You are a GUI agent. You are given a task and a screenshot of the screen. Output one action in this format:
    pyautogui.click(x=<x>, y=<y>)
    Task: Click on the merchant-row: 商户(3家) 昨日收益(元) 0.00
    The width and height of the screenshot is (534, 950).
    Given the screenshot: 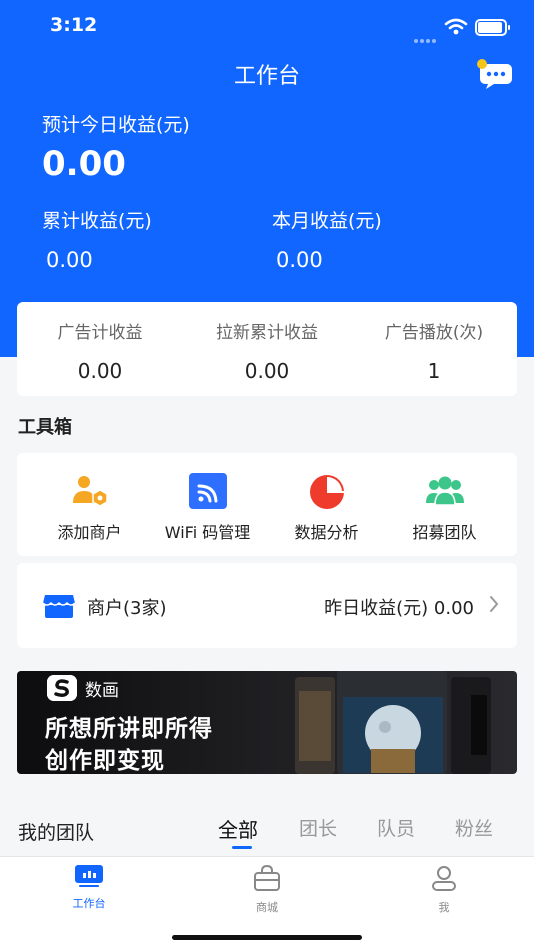 What is the action you would take?
    pyautogui.click(x=267, y=605)
    